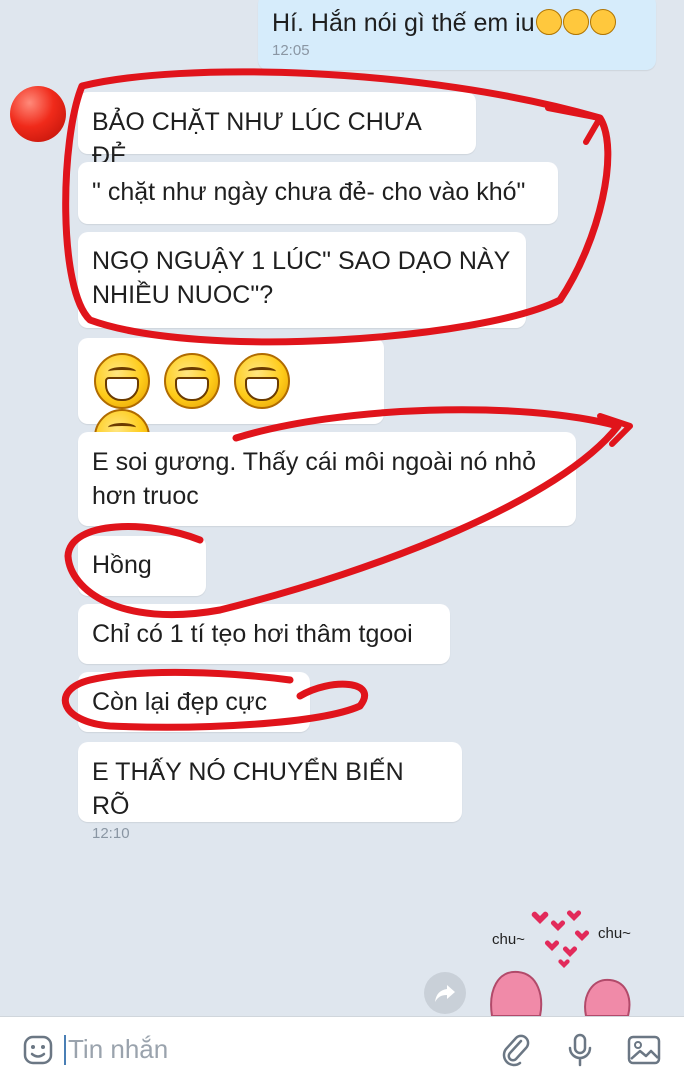 The width and height of the screenshot is (684, 1082). I want to click on message-input-bar: Tin nhắn, so click(342, 1049).